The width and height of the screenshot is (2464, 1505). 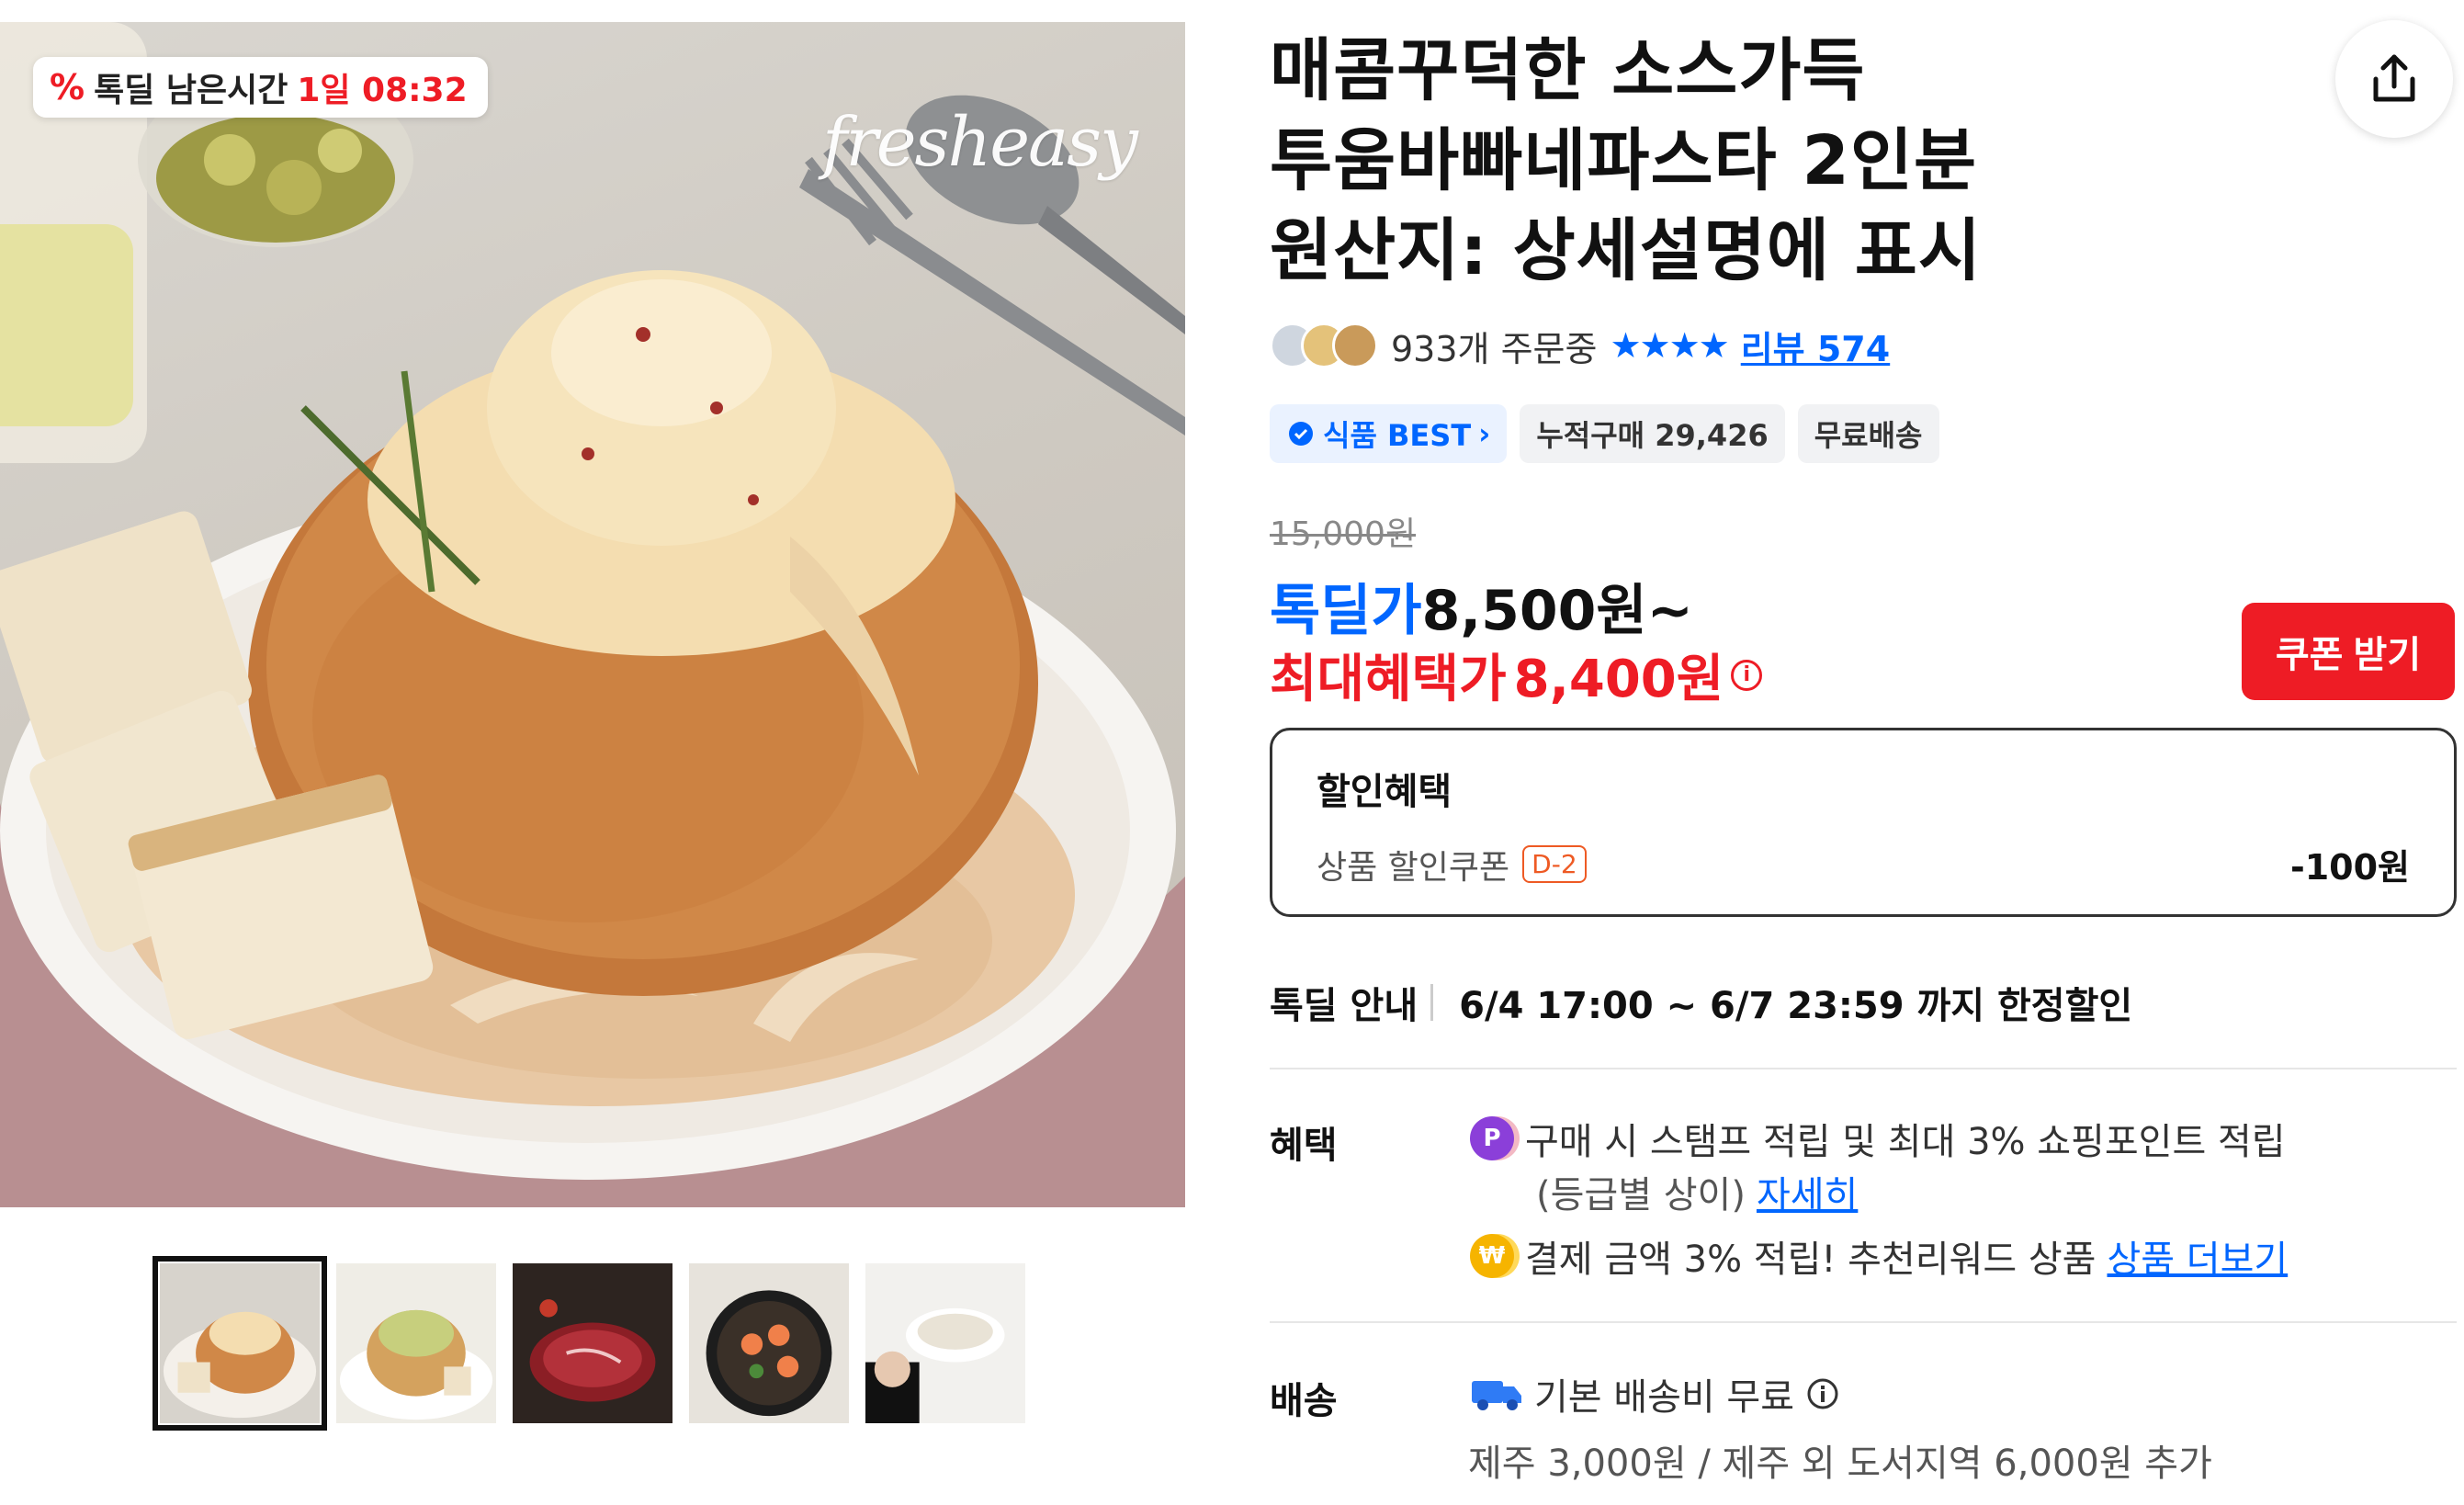 I want to click on avatar, so click(x=1355, y=345).